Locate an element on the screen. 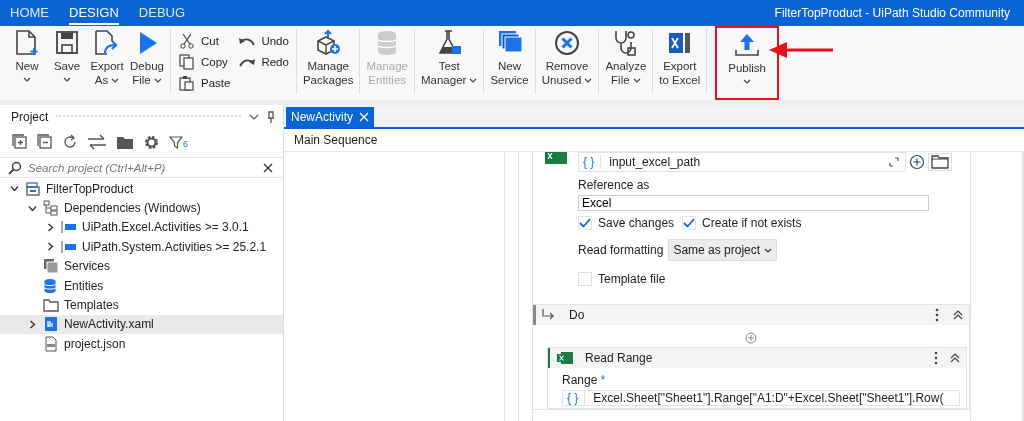 The image size is (1024, 421). tree-label: UiPath.Excel.Activities >= 3.0.1 is located at coordinates (165, 227).